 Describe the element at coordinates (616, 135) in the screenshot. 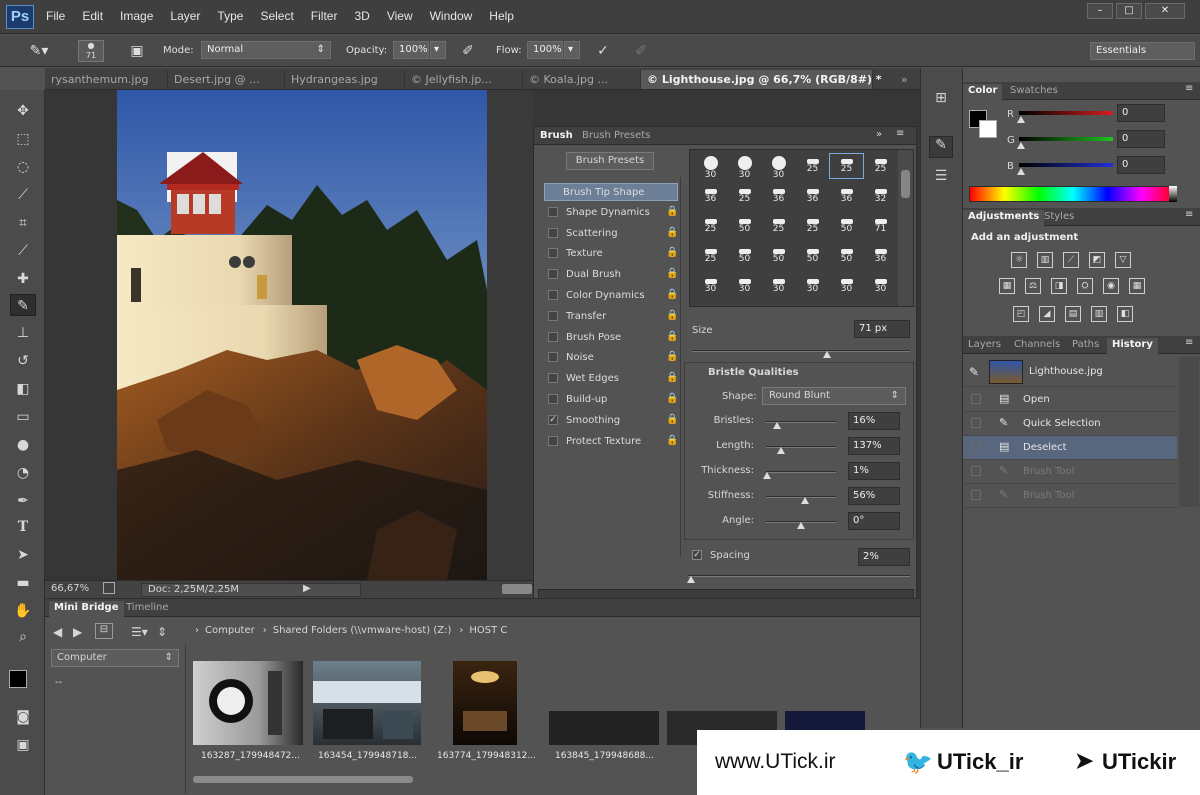

I see `tab-brush-presets: Brush Presets` at that location.